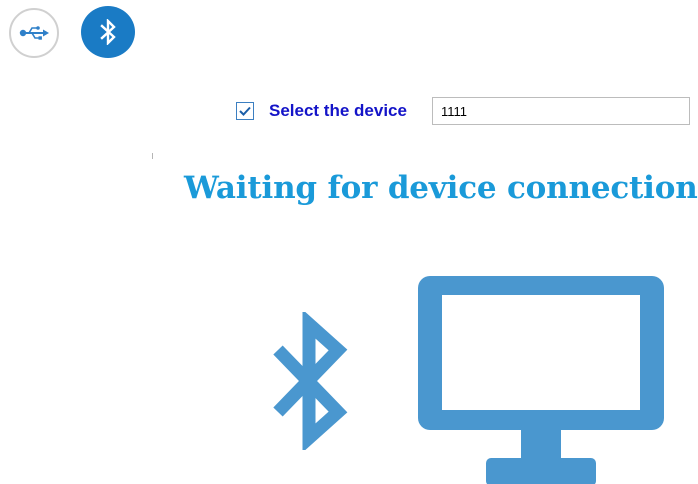 The height and width of the screenshot is (484, 698). I want to click on bluetooth-mode-button, so click(108, 32).